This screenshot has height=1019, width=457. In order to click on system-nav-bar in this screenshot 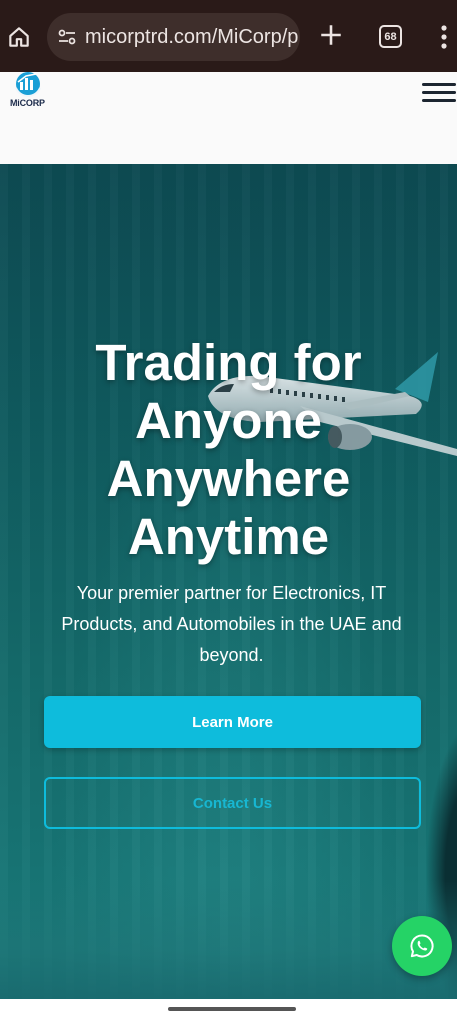, I will do `click(228, 1009)`.